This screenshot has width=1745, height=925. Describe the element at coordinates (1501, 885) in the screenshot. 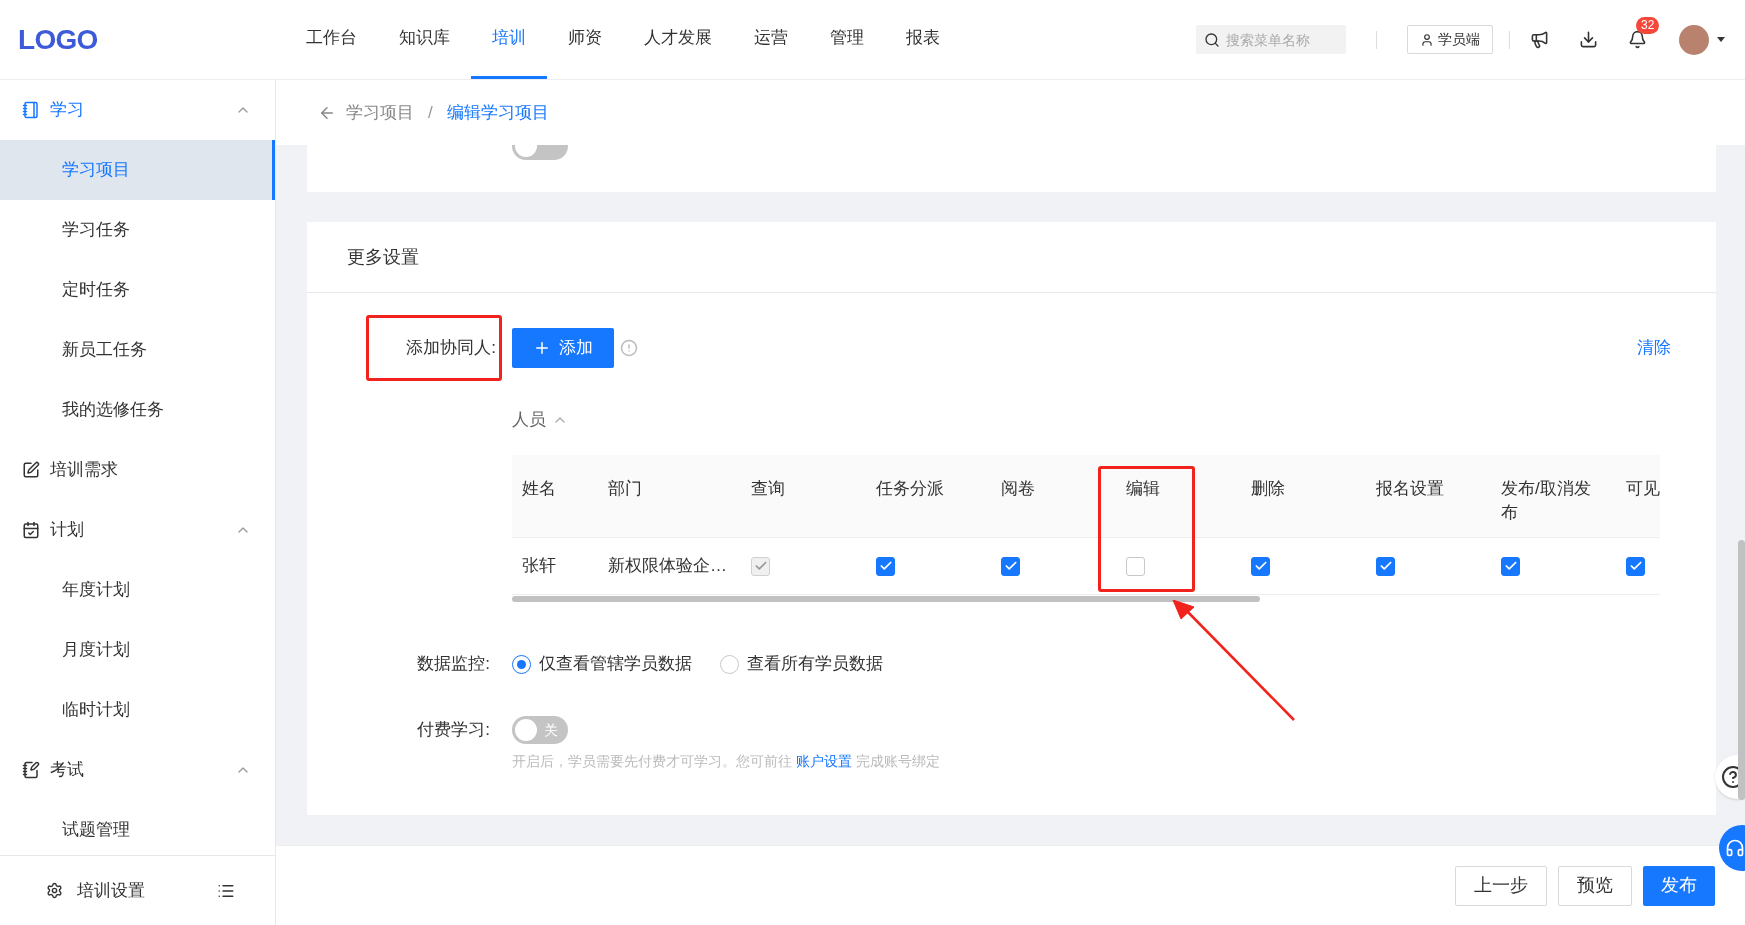

I see `footer-button: 上一步` at that location.